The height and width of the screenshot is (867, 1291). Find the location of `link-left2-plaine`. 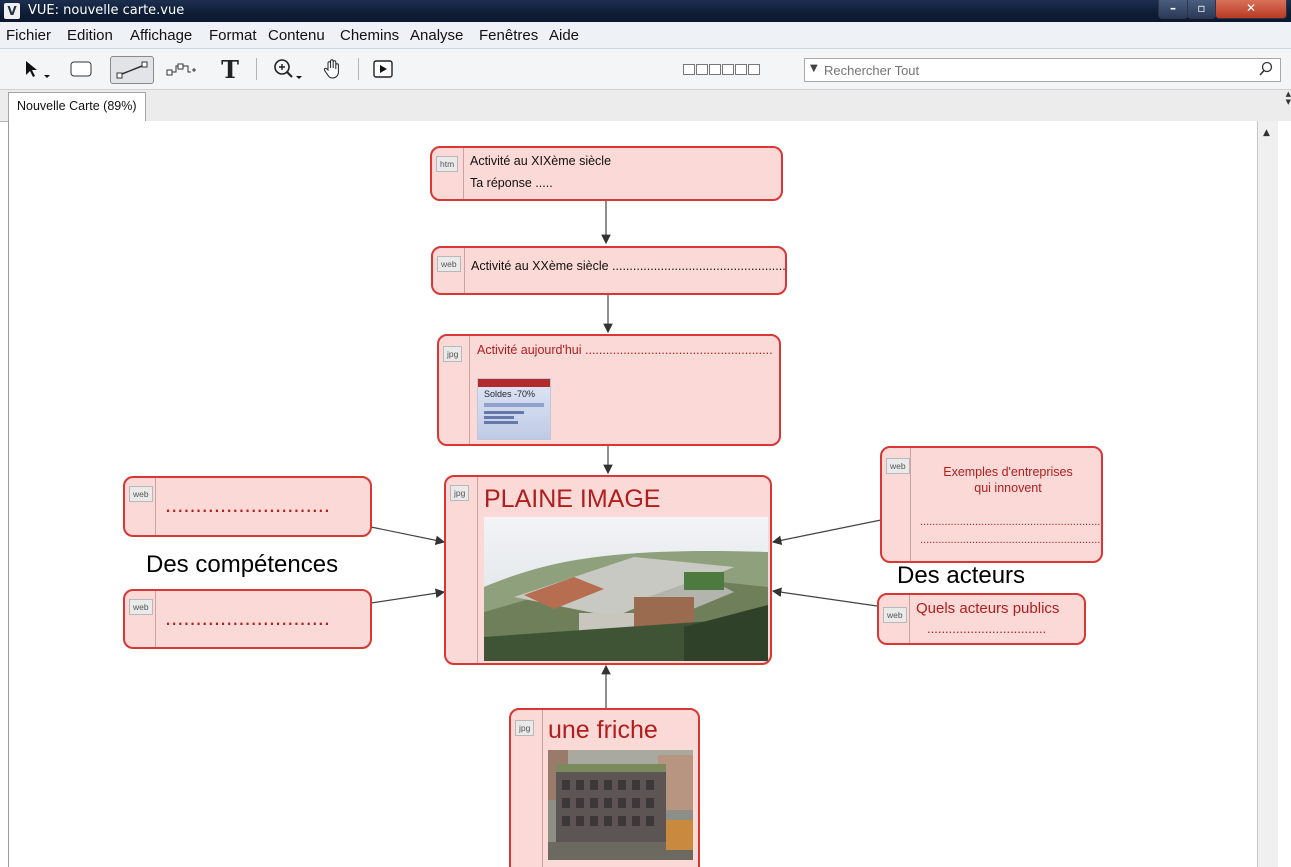

link-left2-plaine is located at coordinates (408, 596).